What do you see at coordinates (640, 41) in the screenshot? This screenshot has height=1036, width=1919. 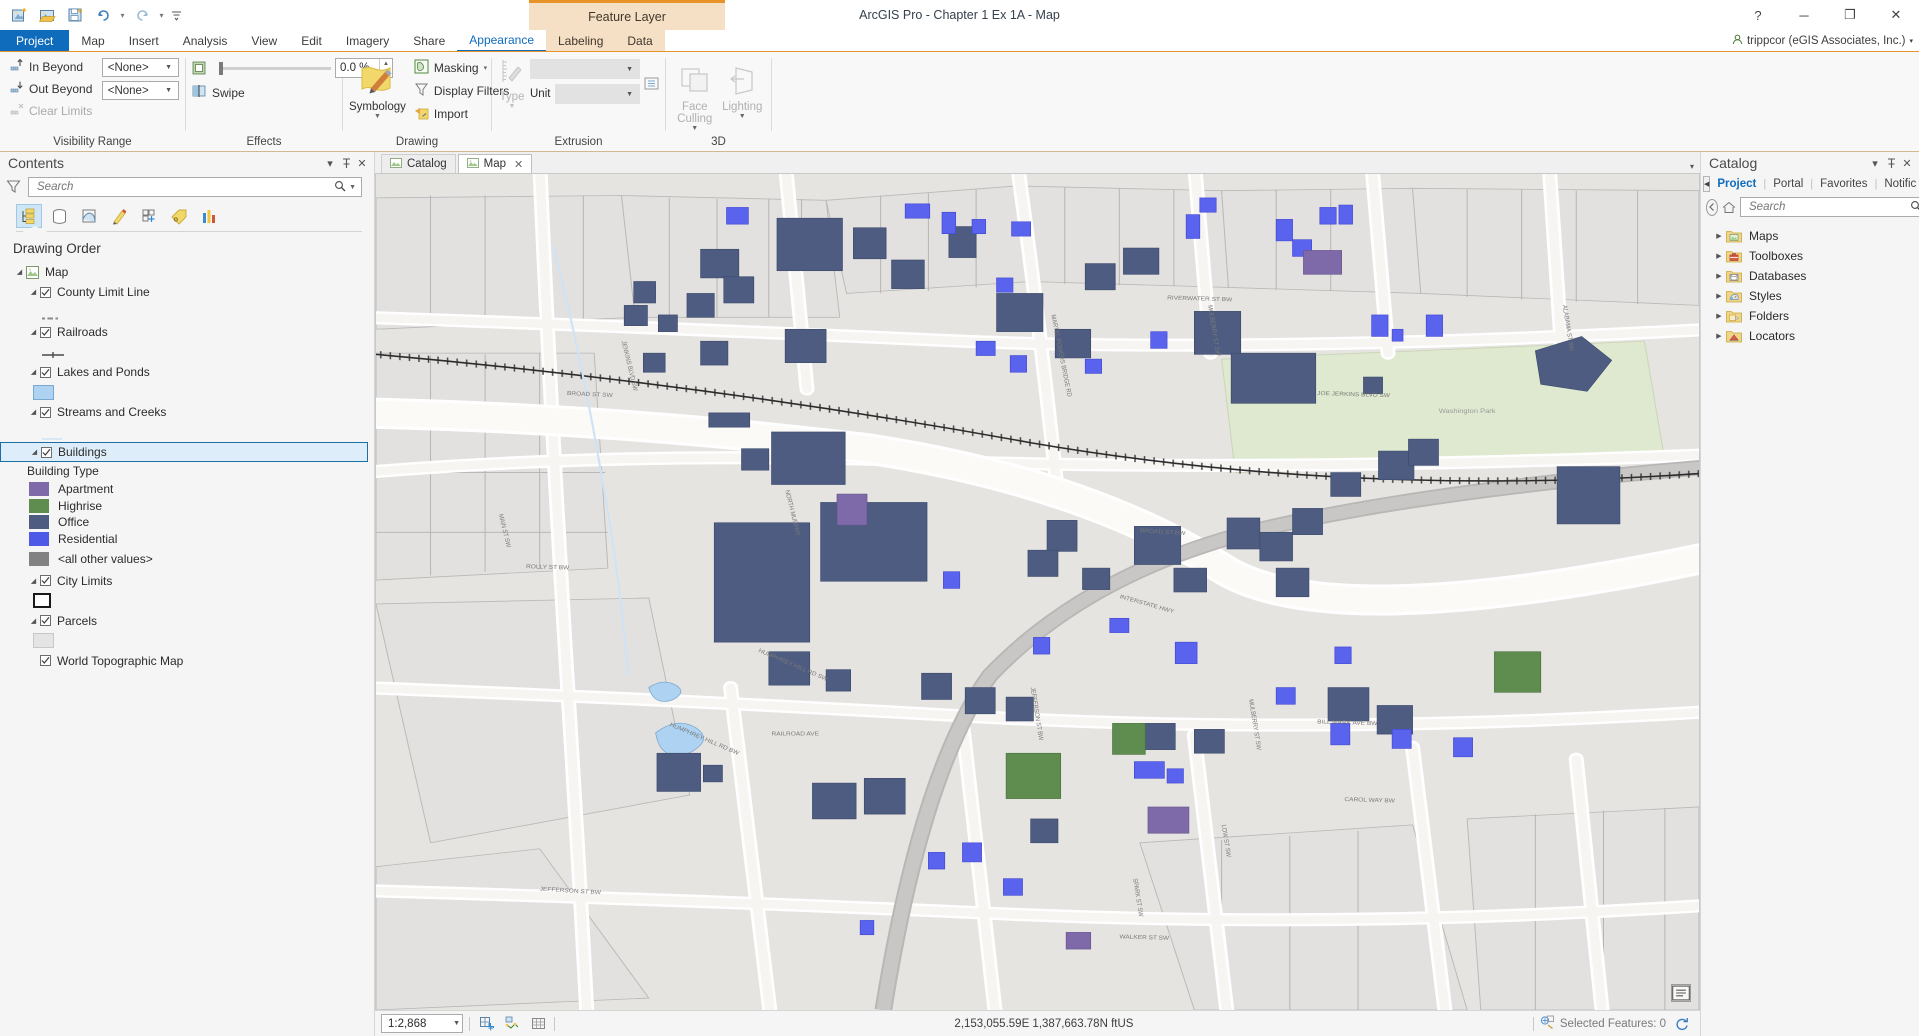 I see `tab-data: Data` at bounding box center [640, 41].